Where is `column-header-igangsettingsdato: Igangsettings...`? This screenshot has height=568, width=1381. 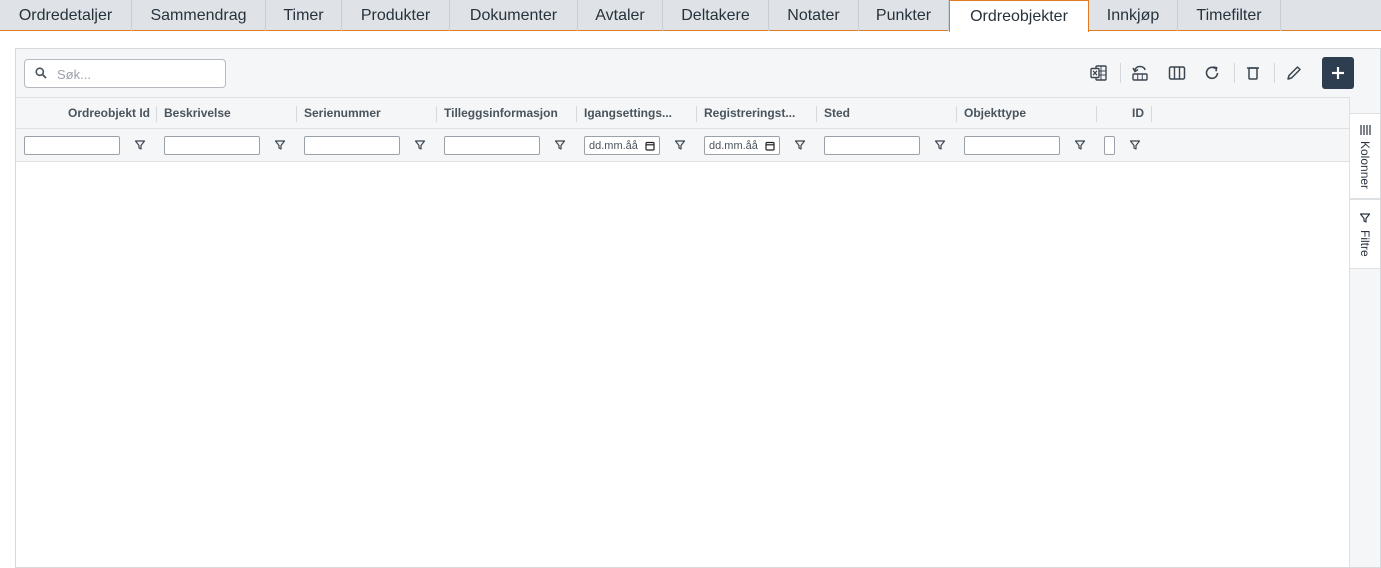
column-header-igangsettingsdato: Igangsettings... is located at coordinates (628, 113).